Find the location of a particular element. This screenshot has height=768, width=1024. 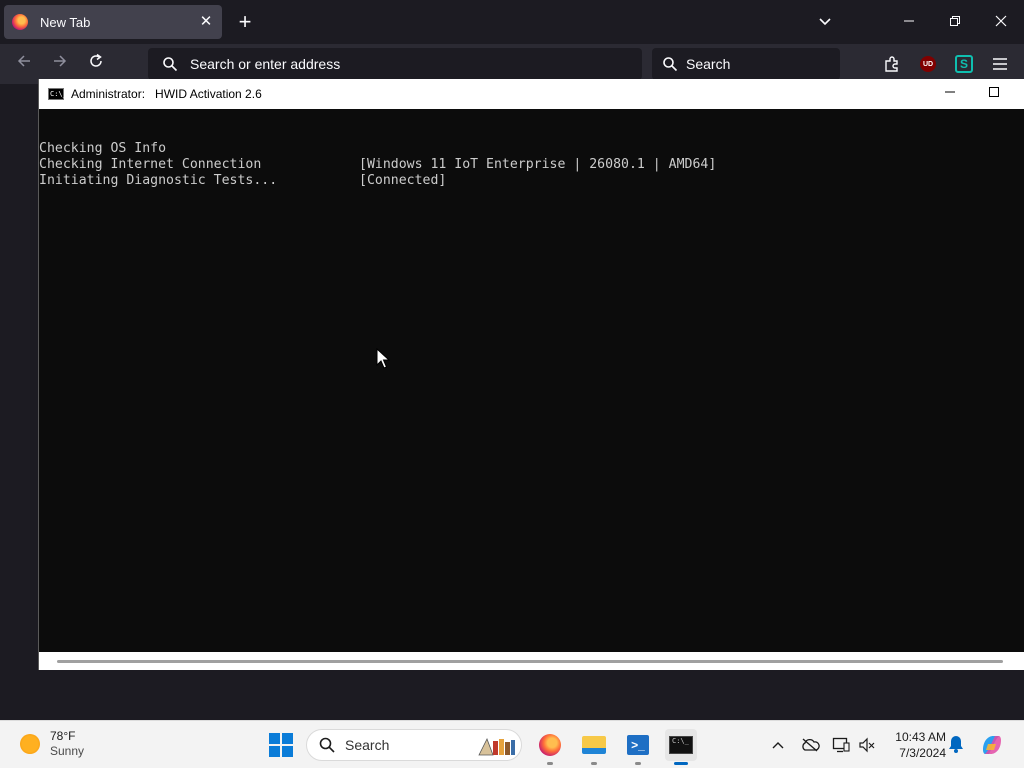

console-title-bar: C:\_ Administrator: HWID Activation 2.6 is located at coordinates (531, 94).